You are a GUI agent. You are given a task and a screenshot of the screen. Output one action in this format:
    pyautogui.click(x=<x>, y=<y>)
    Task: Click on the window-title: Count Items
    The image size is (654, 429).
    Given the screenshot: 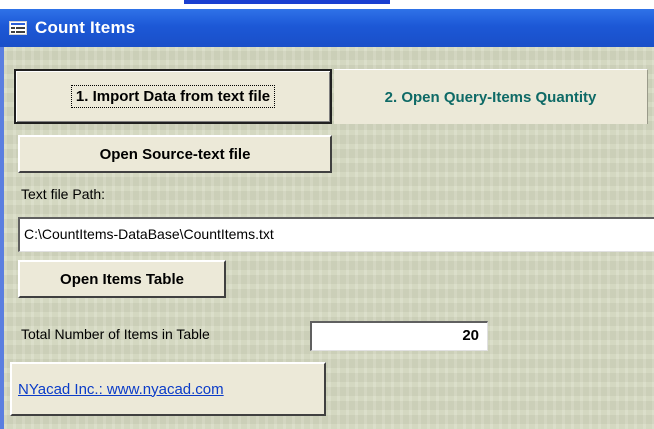 What is the action you would take?
    pyautogui.click(x=85, y=27)
    